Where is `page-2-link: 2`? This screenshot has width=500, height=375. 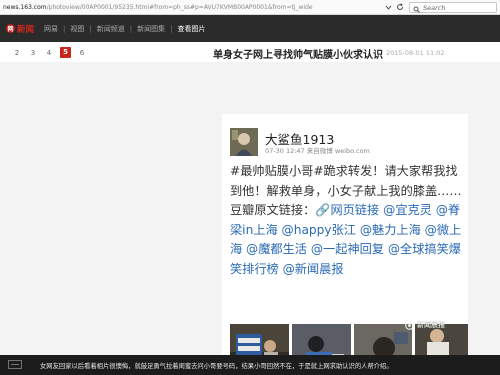
page-2-link: 2 is located at coordinates (17, 53).